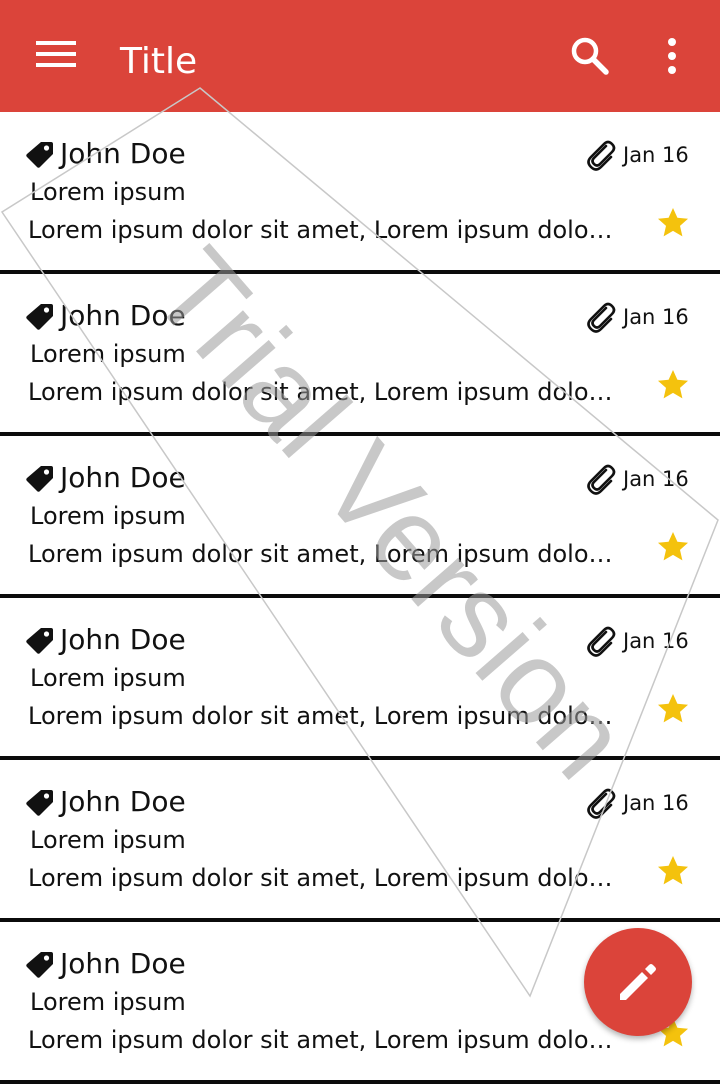 The width and height of the screenshot is (720, 1084). Describe the element at coordinates (159, 61) in the screenshot. I see `page-title: Title` at that location.